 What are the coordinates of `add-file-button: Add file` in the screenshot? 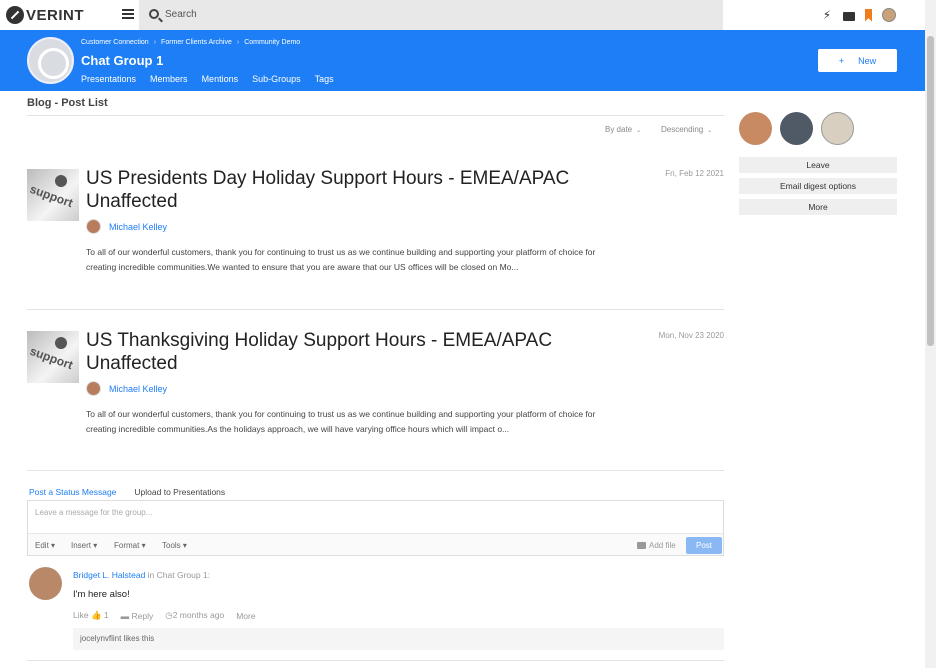 It's located at (656, 545).